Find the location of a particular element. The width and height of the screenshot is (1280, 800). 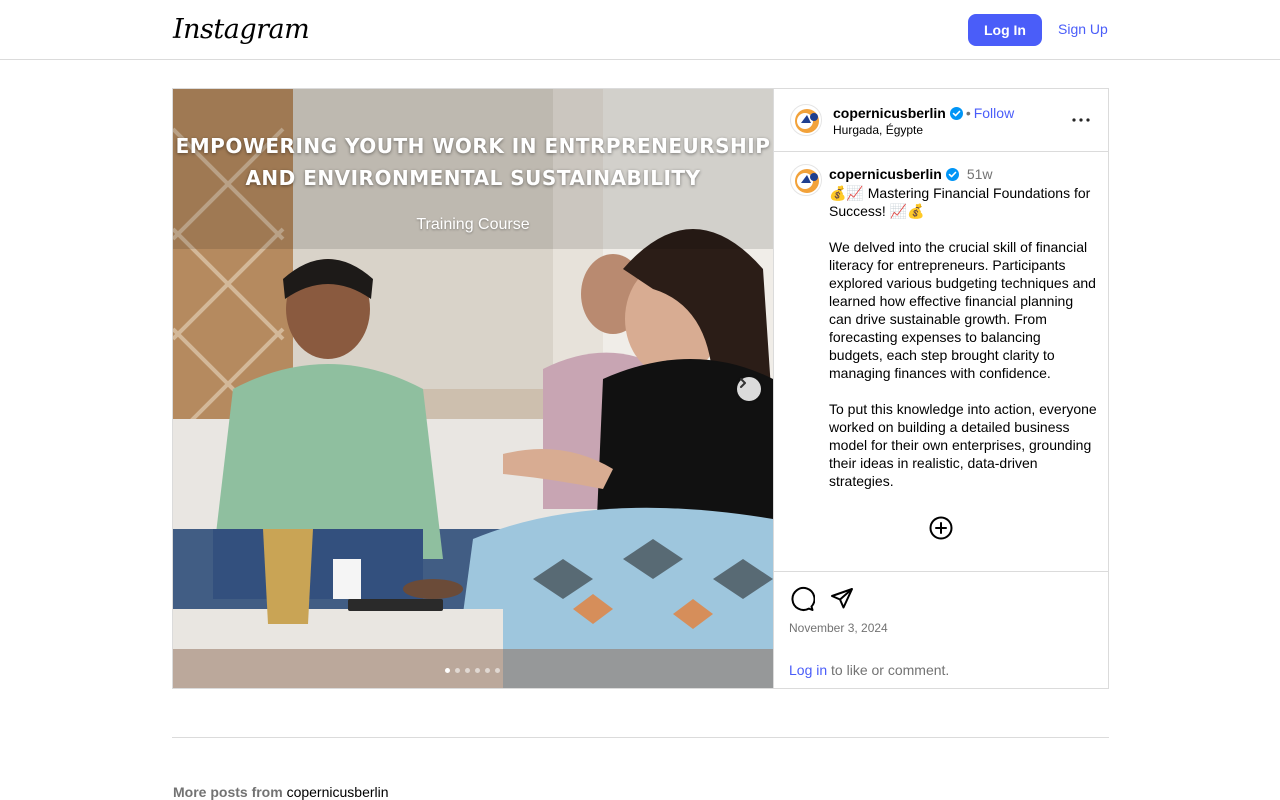

share-icon is located at coordinates (842, 598).